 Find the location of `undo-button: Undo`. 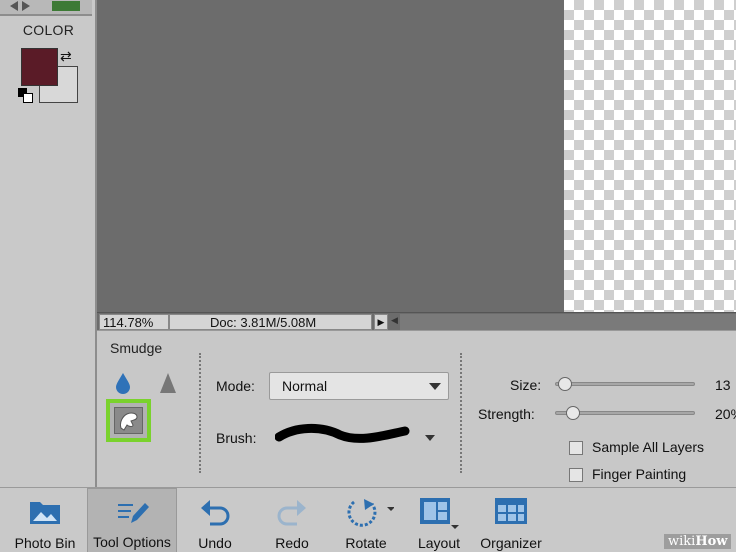

undo-button: Undo is located at coordinates (215, 520).